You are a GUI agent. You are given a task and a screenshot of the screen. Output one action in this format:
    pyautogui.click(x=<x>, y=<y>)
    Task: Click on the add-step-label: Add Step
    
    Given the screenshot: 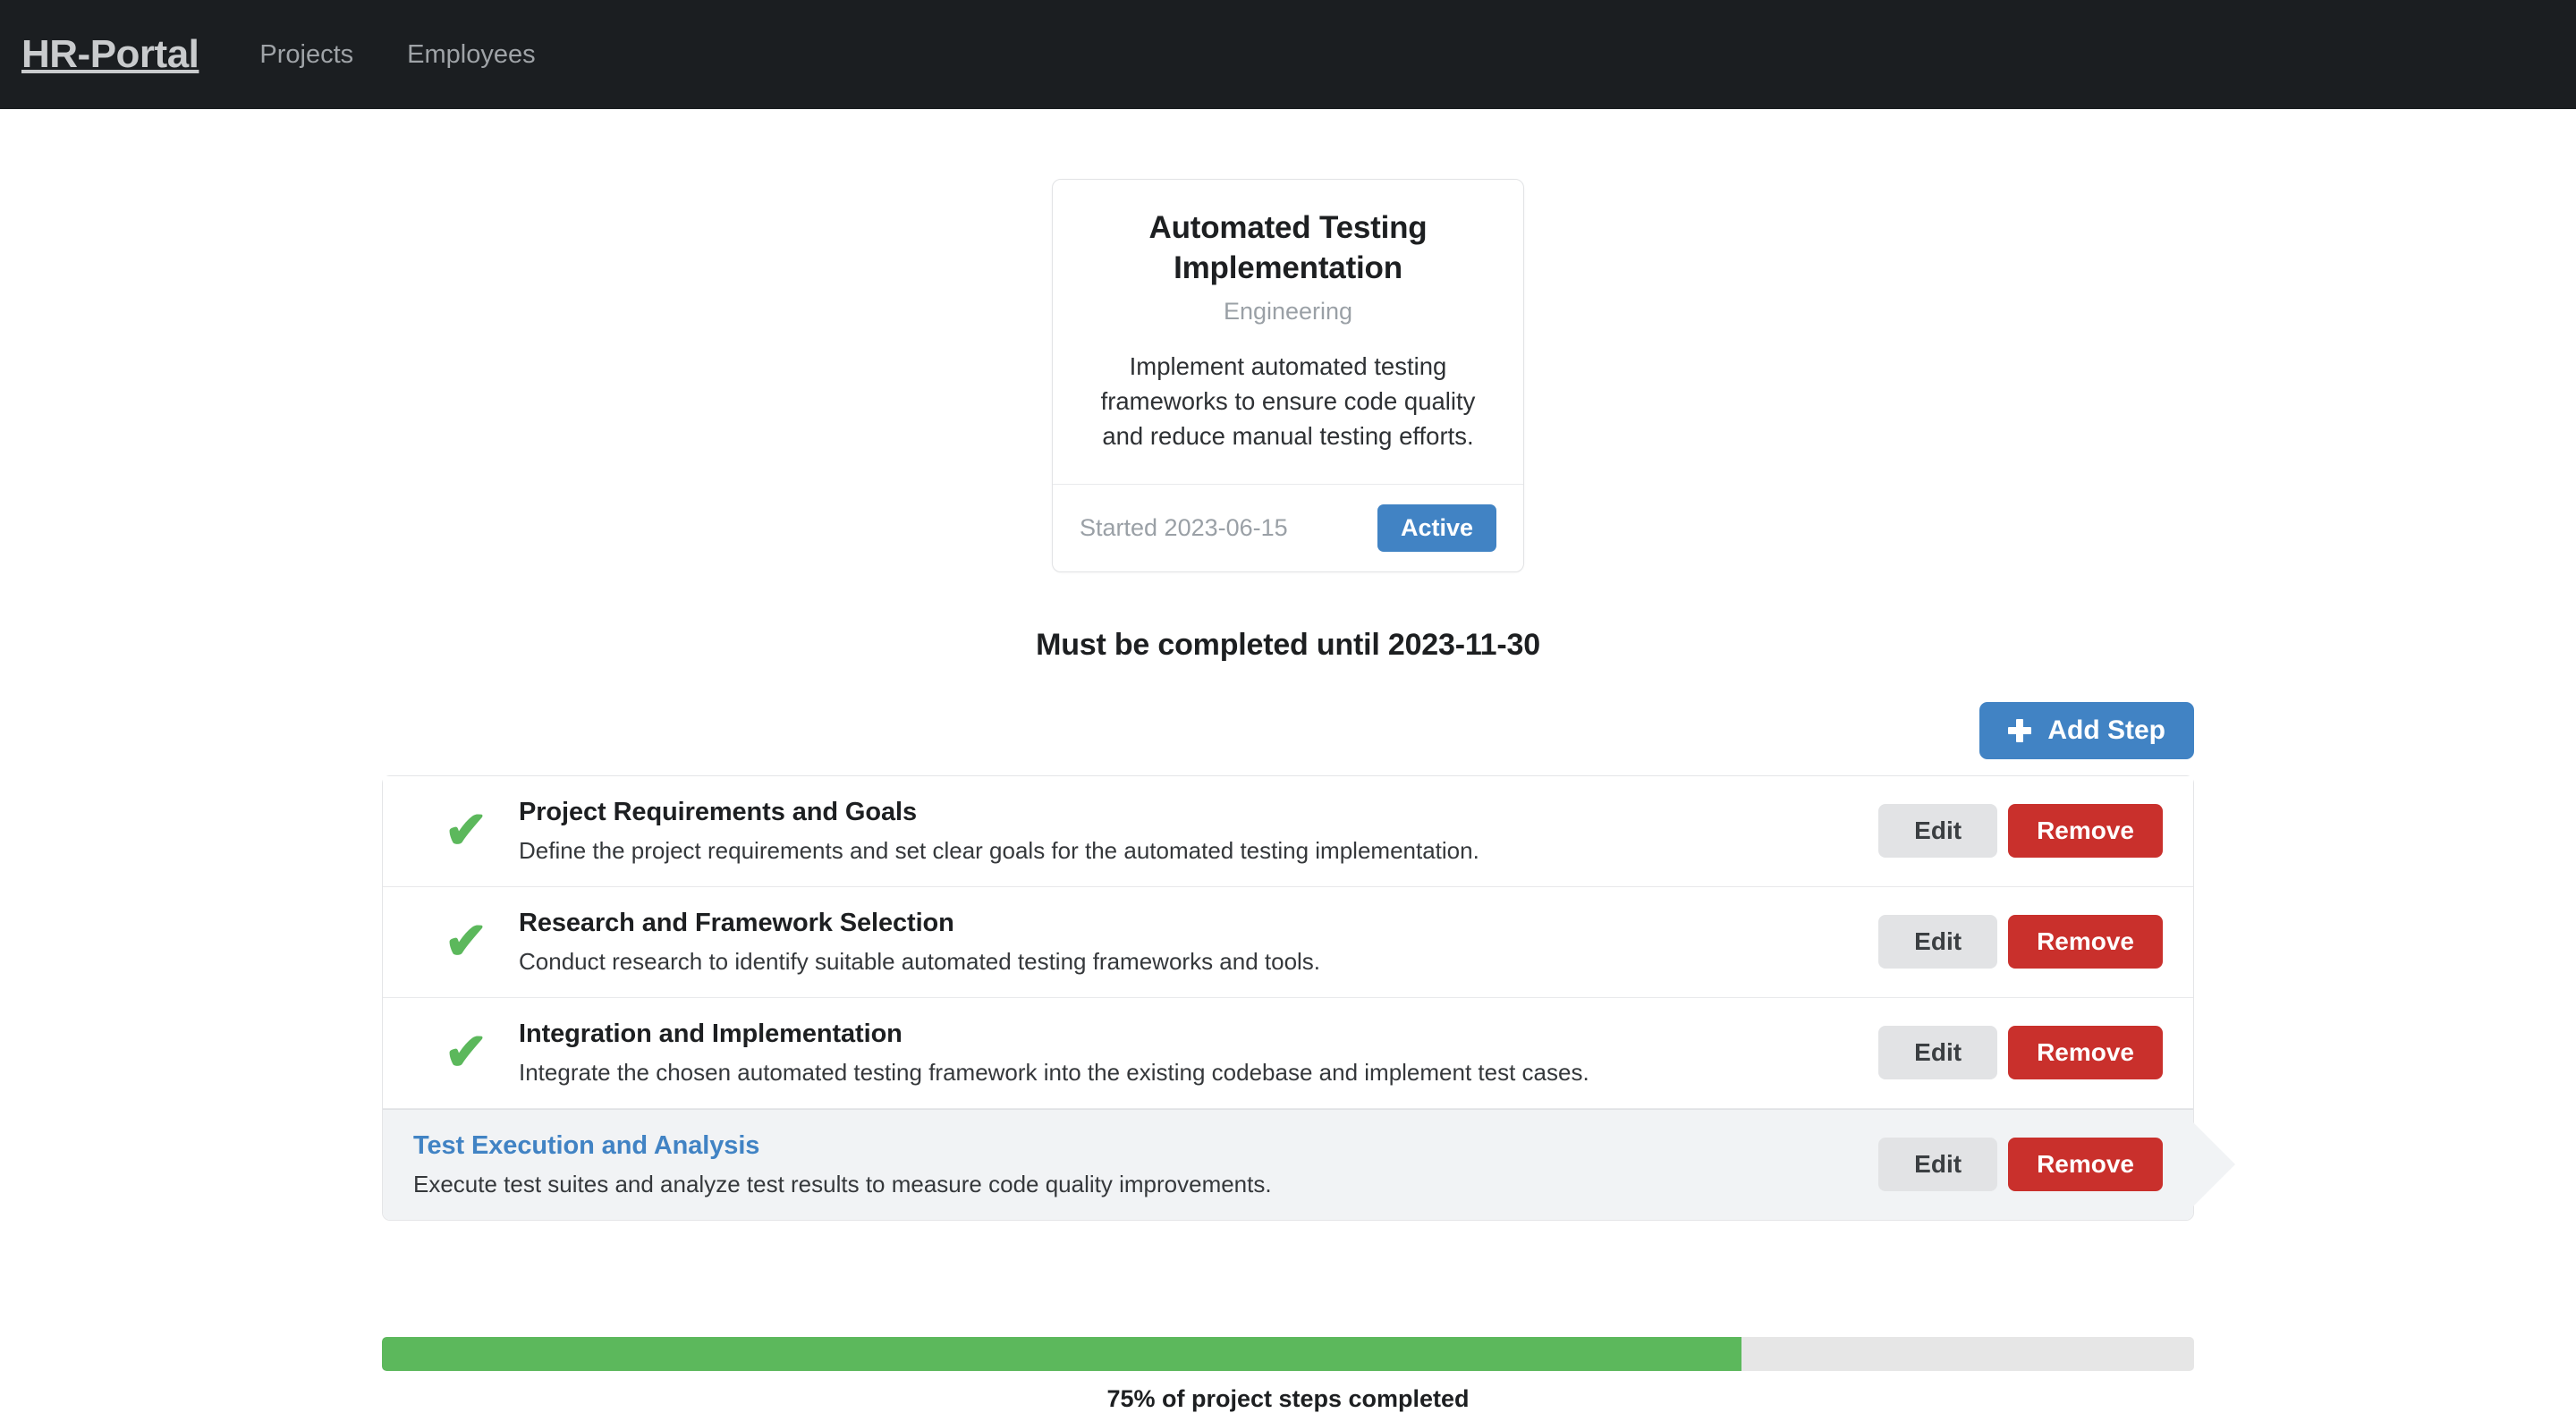 What is the action you would take?
    pyautogui.click(x=2106, y=730)
    